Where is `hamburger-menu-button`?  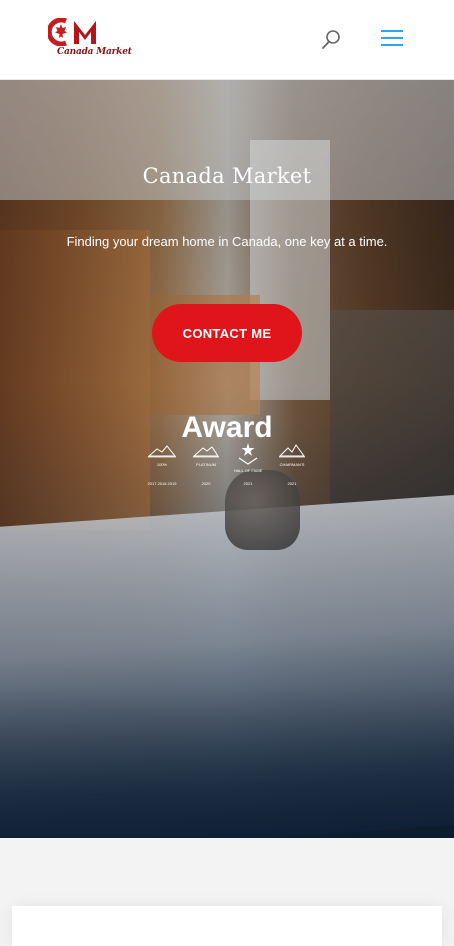
hamburger-menu-button is located at coordinates (392, 40).